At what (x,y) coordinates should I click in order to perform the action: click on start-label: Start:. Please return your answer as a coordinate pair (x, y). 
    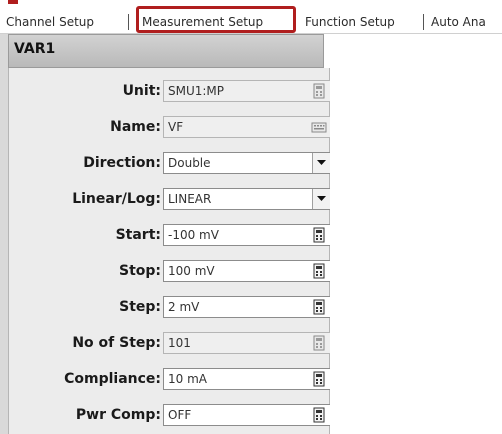
    Looking at the image, I should click on (138, 235).